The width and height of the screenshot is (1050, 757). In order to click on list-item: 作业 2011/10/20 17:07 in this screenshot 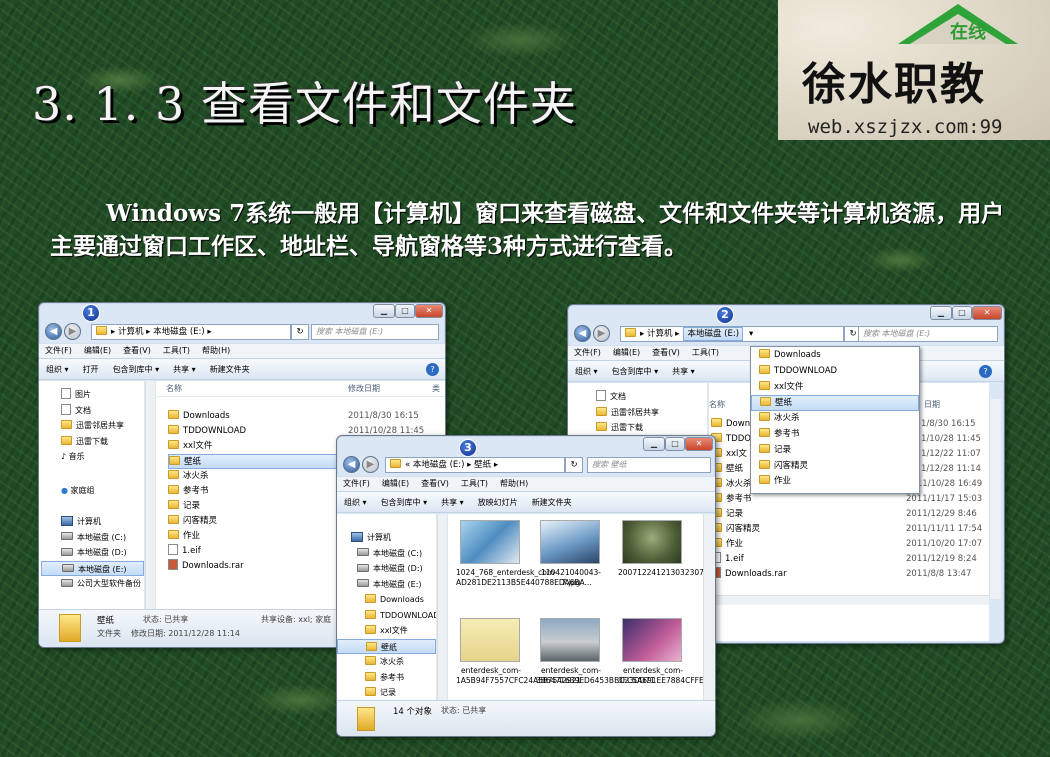, I will do `click(850, 544)`.